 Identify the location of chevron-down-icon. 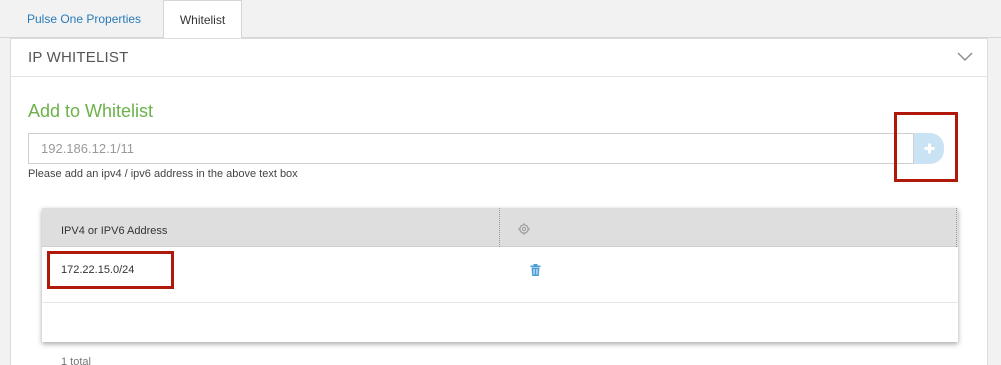
(965, 56).